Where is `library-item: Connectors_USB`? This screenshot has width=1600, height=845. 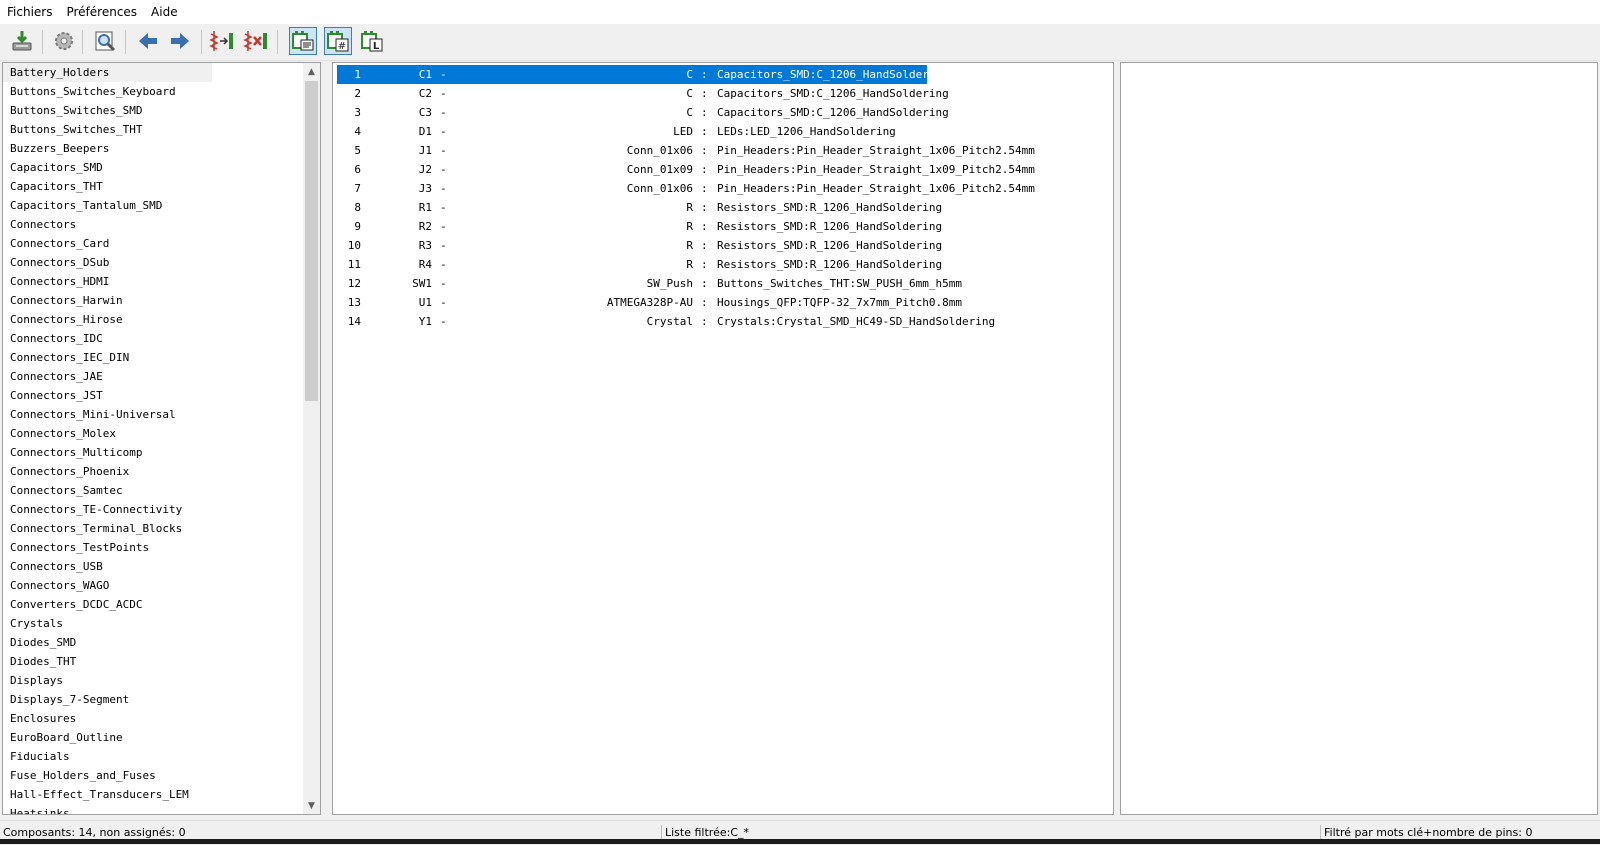
library-item: Connectors_USB is located at coordinates (155, 566).